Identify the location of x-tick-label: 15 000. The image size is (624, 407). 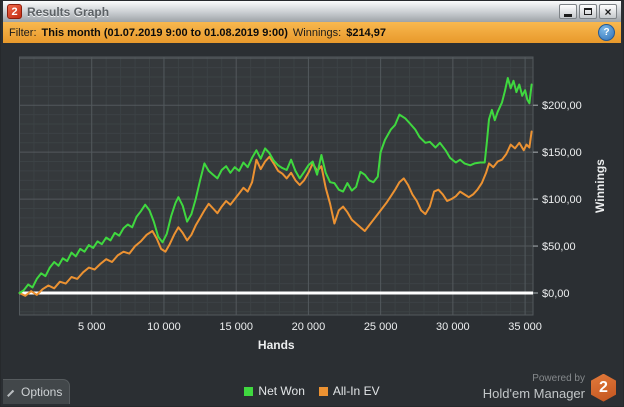
(236, 327).